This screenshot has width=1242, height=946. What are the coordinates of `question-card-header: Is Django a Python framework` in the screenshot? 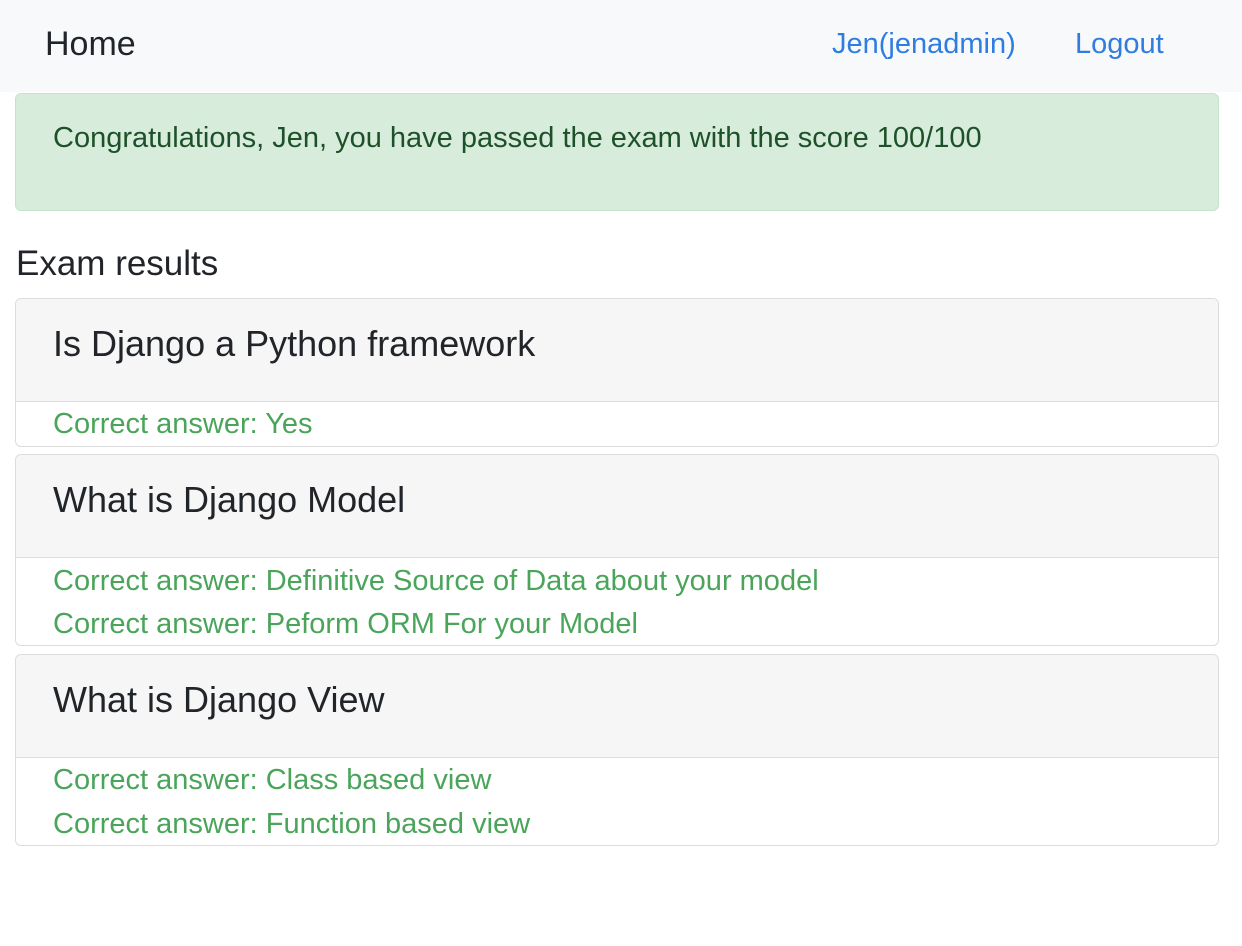 It's located at (617, 350).